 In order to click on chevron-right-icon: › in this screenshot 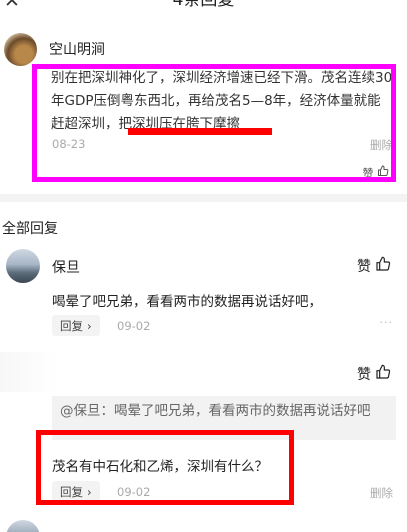, I will do `click(89, 325)`.